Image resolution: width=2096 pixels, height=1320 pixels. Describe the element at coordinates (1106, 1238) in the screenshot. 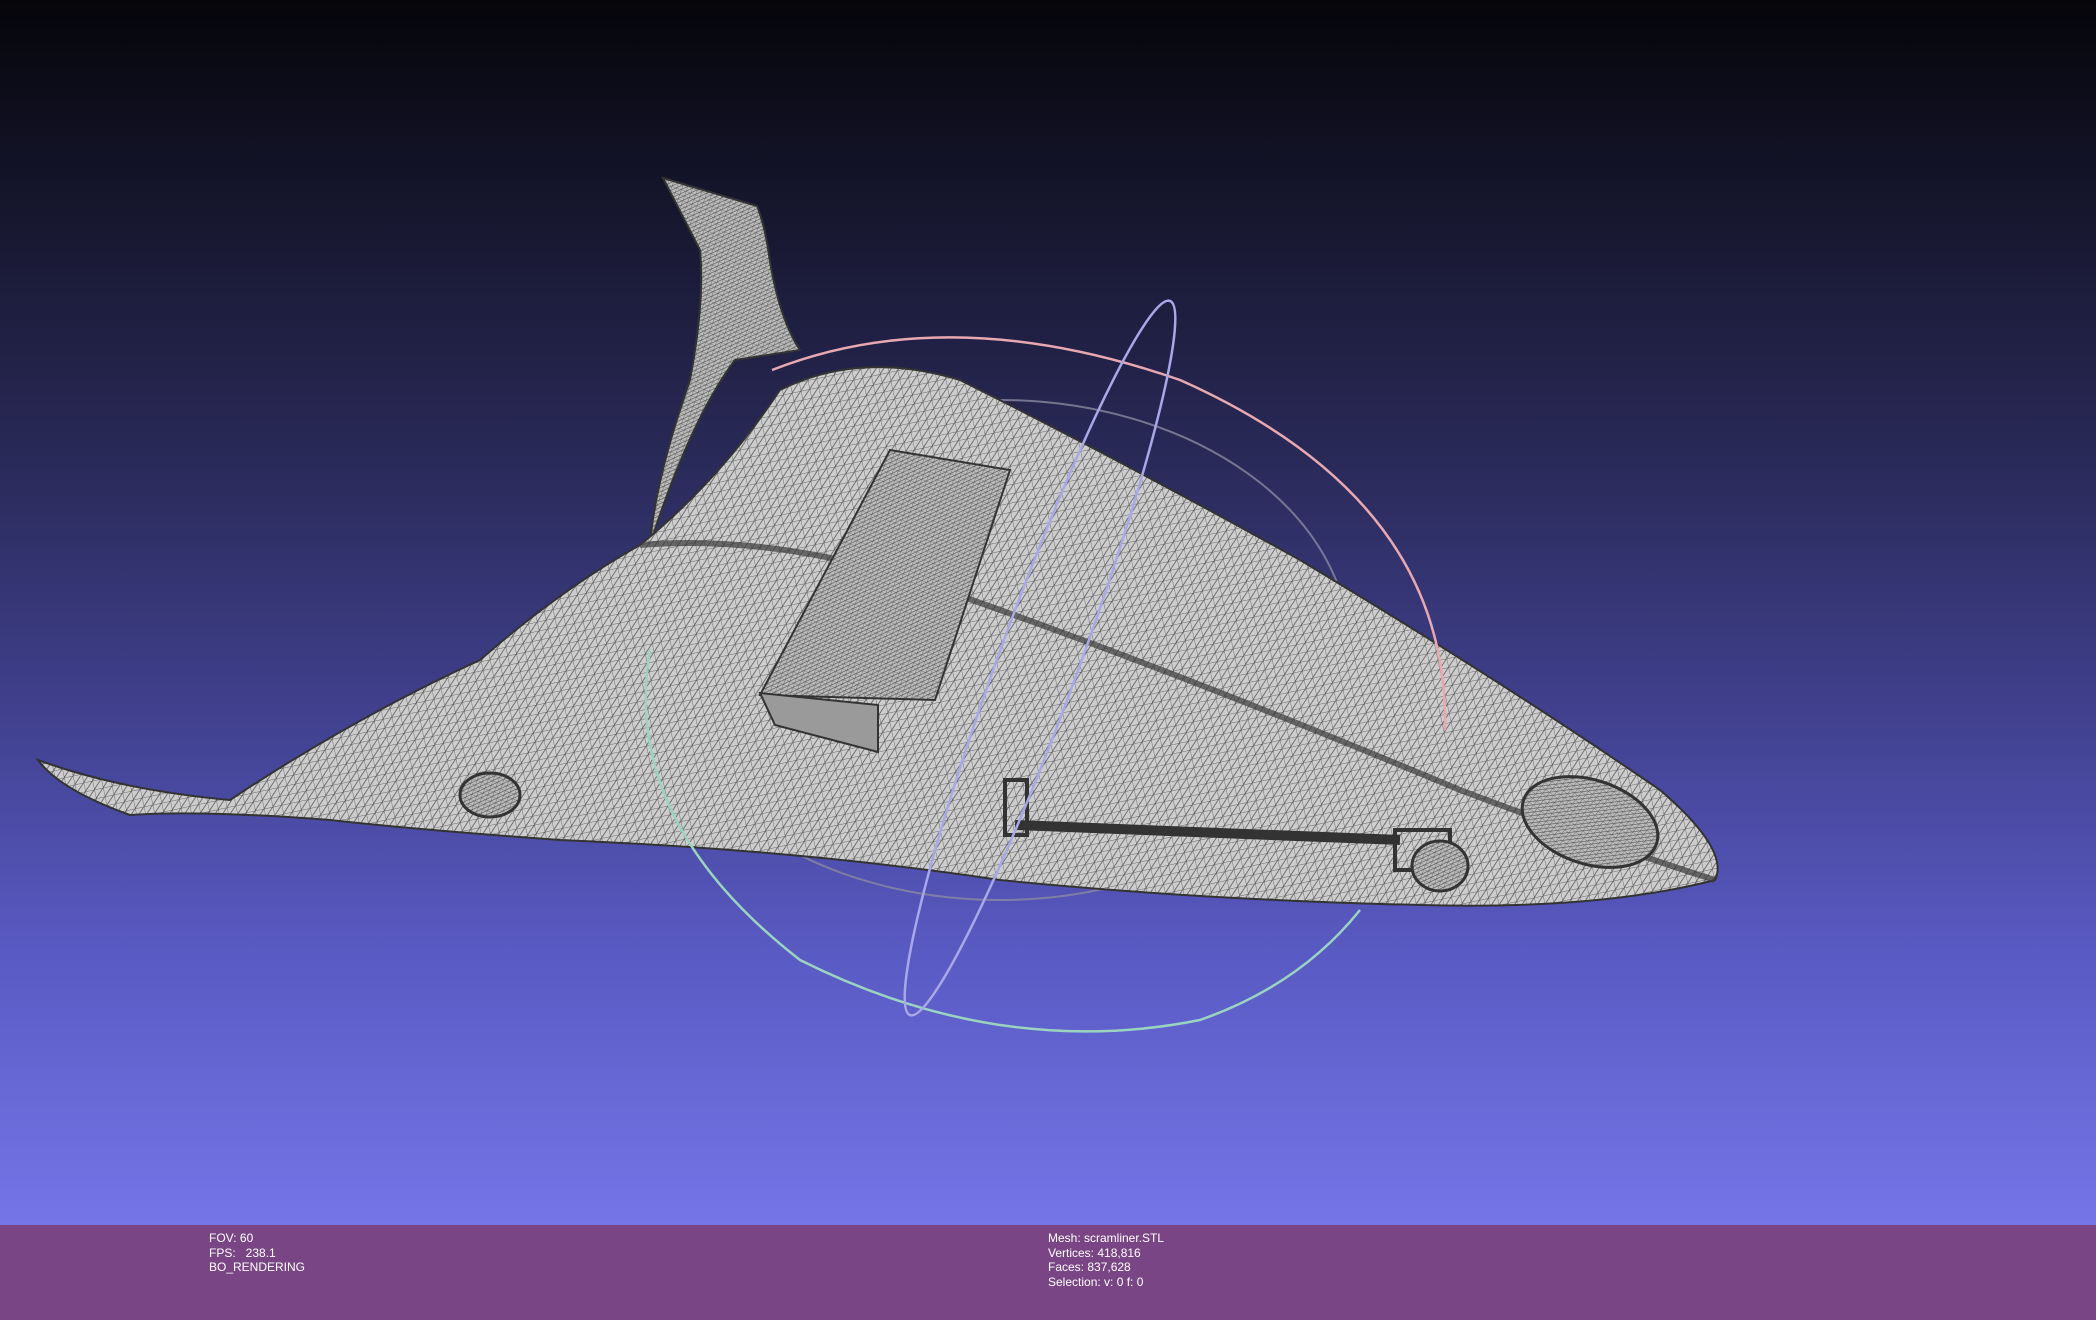

I see `mesh-name-text: Mesh: scramliner.STL` at that location.